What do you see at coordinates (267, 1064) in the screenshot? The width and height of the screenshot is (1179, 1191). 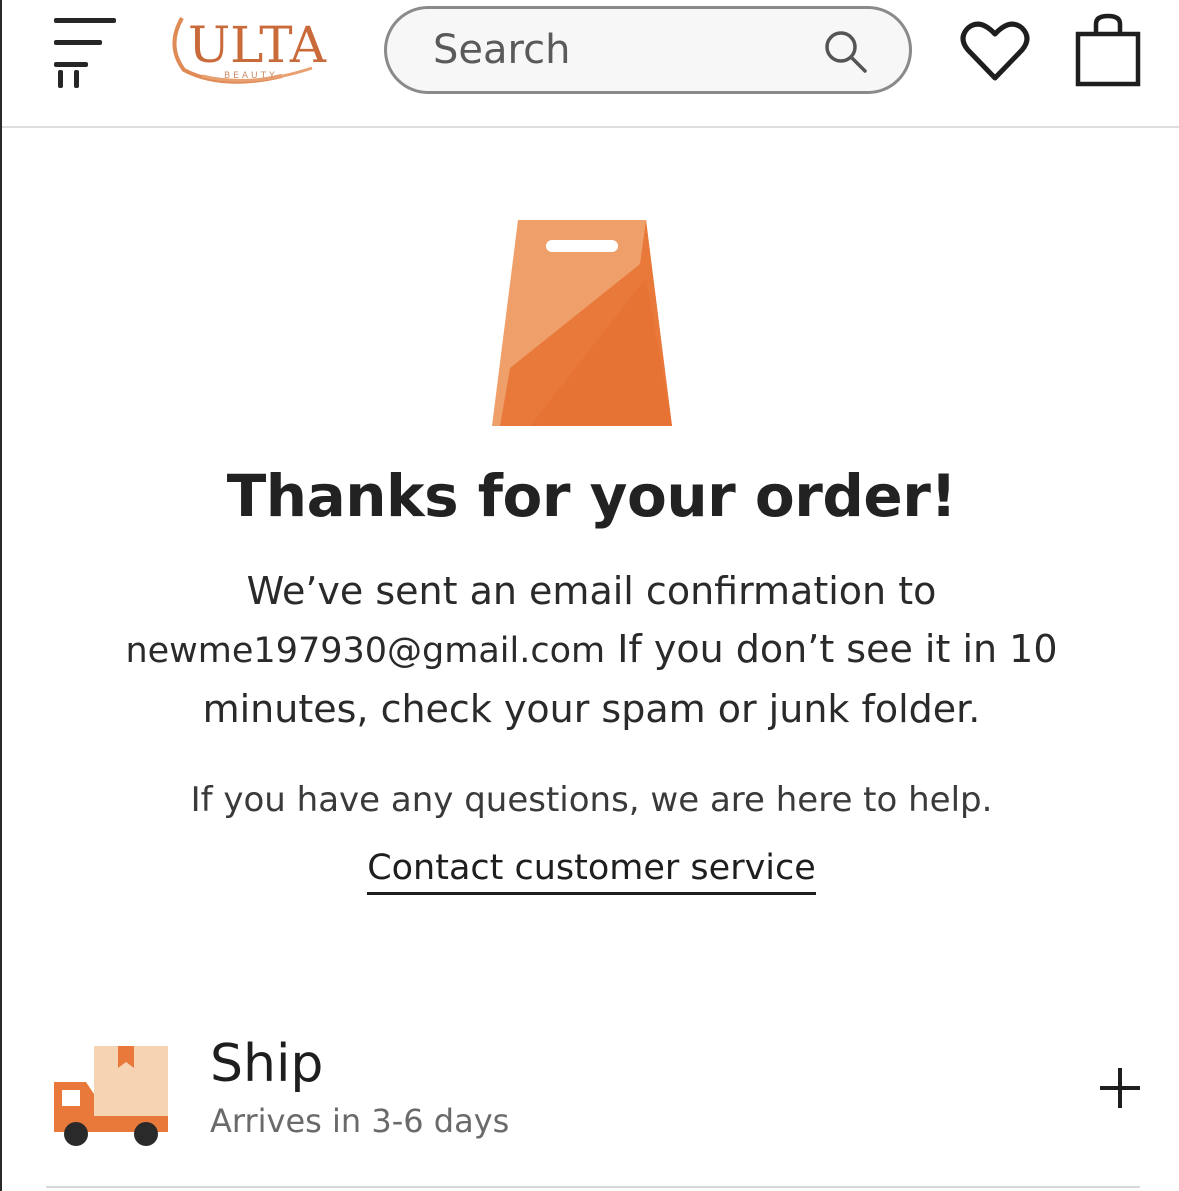 I see `ship-title: Ship` at bounding box center [267, 1064].